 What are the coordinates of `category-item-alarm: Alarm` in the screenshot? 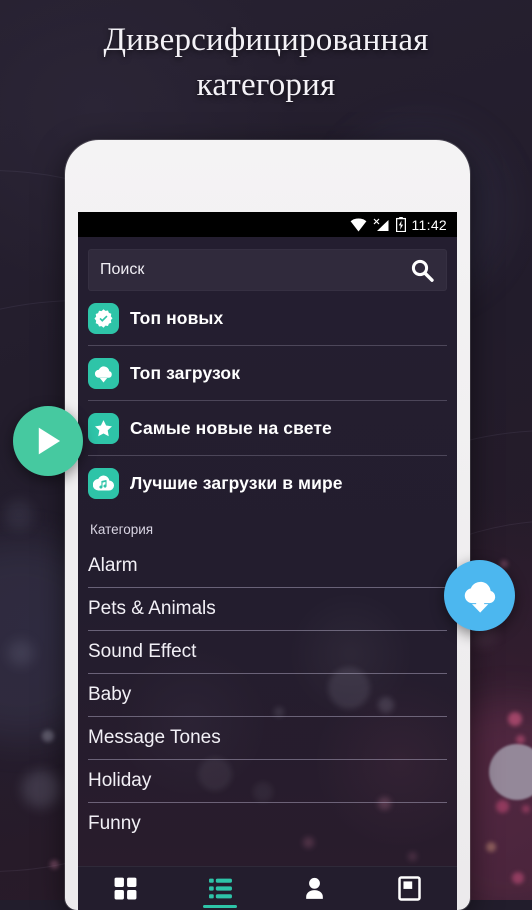 It's located at (267, 566).